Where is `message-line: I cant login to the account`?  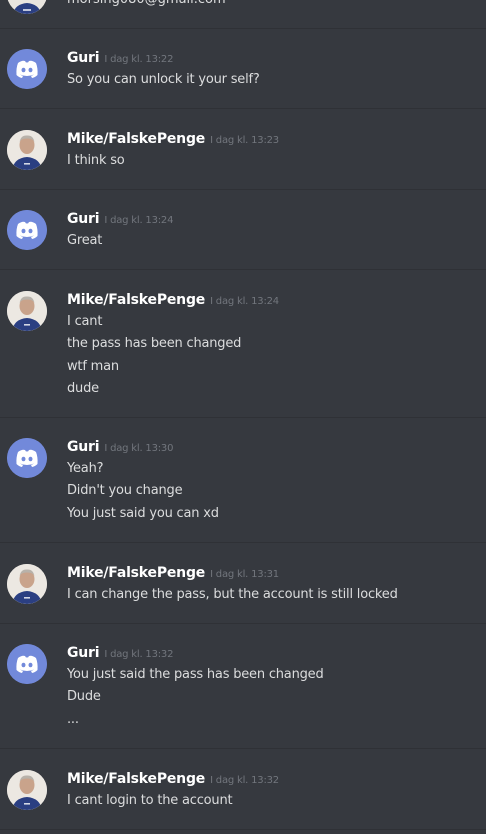
message-line: I cant login to the account is located at coordinates (150, 800).